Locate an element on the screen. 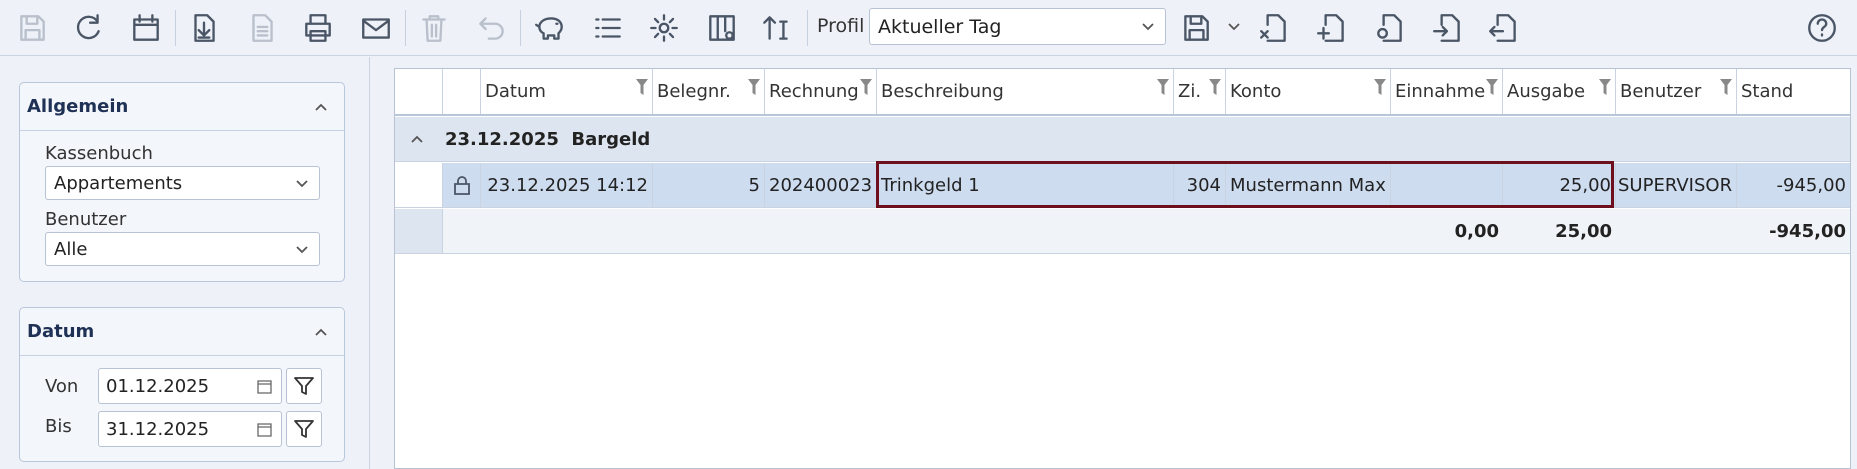 The height and width of the screenshot is (469, 1857). save-icon is located at coordinates (32, 28).